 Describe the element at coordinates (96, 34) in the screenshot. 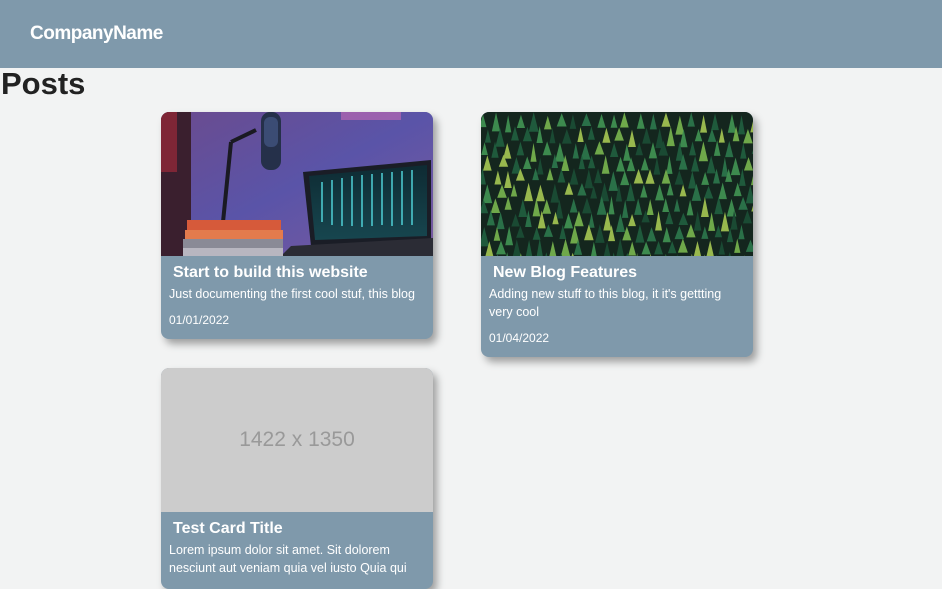

I see `brand-link: CompanyName` at that location.